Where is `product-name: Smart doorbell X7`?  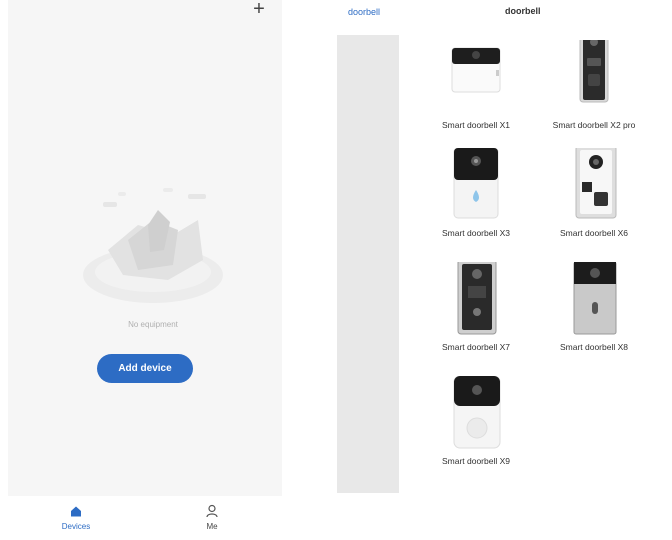 product-name: Smart doorbell X7 is located at coordinates (476, 347).